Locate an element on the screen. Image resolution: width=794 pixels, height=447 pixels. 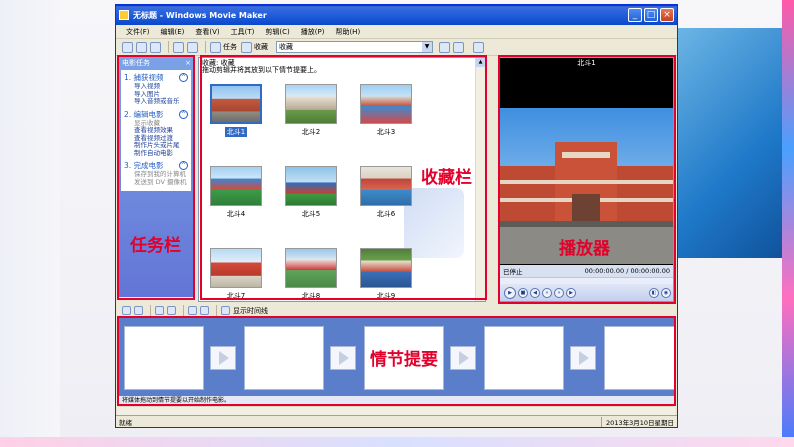
views-icon is located at coordinates (478, 47).